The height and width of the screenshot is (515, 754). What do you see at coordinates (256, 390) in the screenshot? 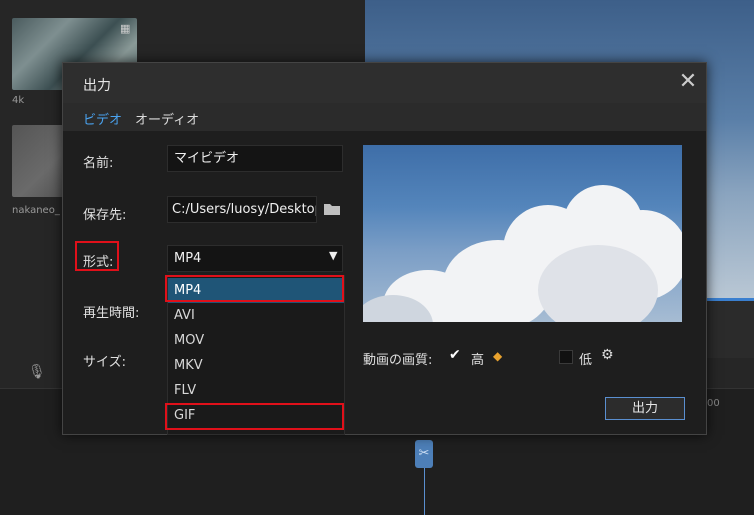
I see `format-option-flv: FLV` at bounding box center [256, 390].